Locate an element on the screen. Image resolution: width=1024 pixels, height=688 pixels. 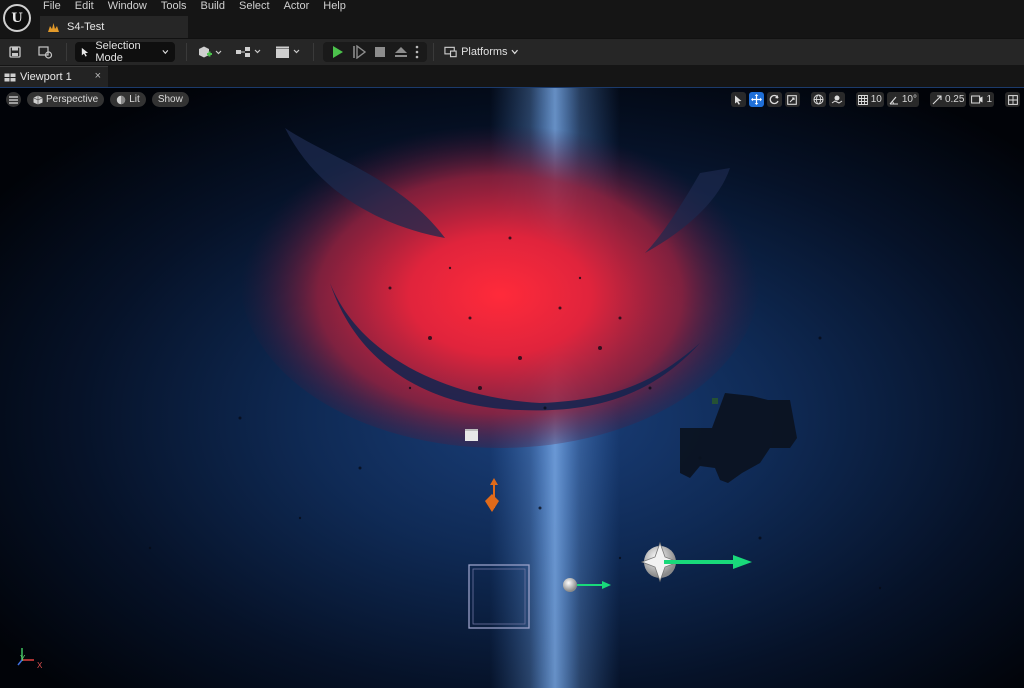
unreal-logo-icon: U is located at coordinates (17, 18).